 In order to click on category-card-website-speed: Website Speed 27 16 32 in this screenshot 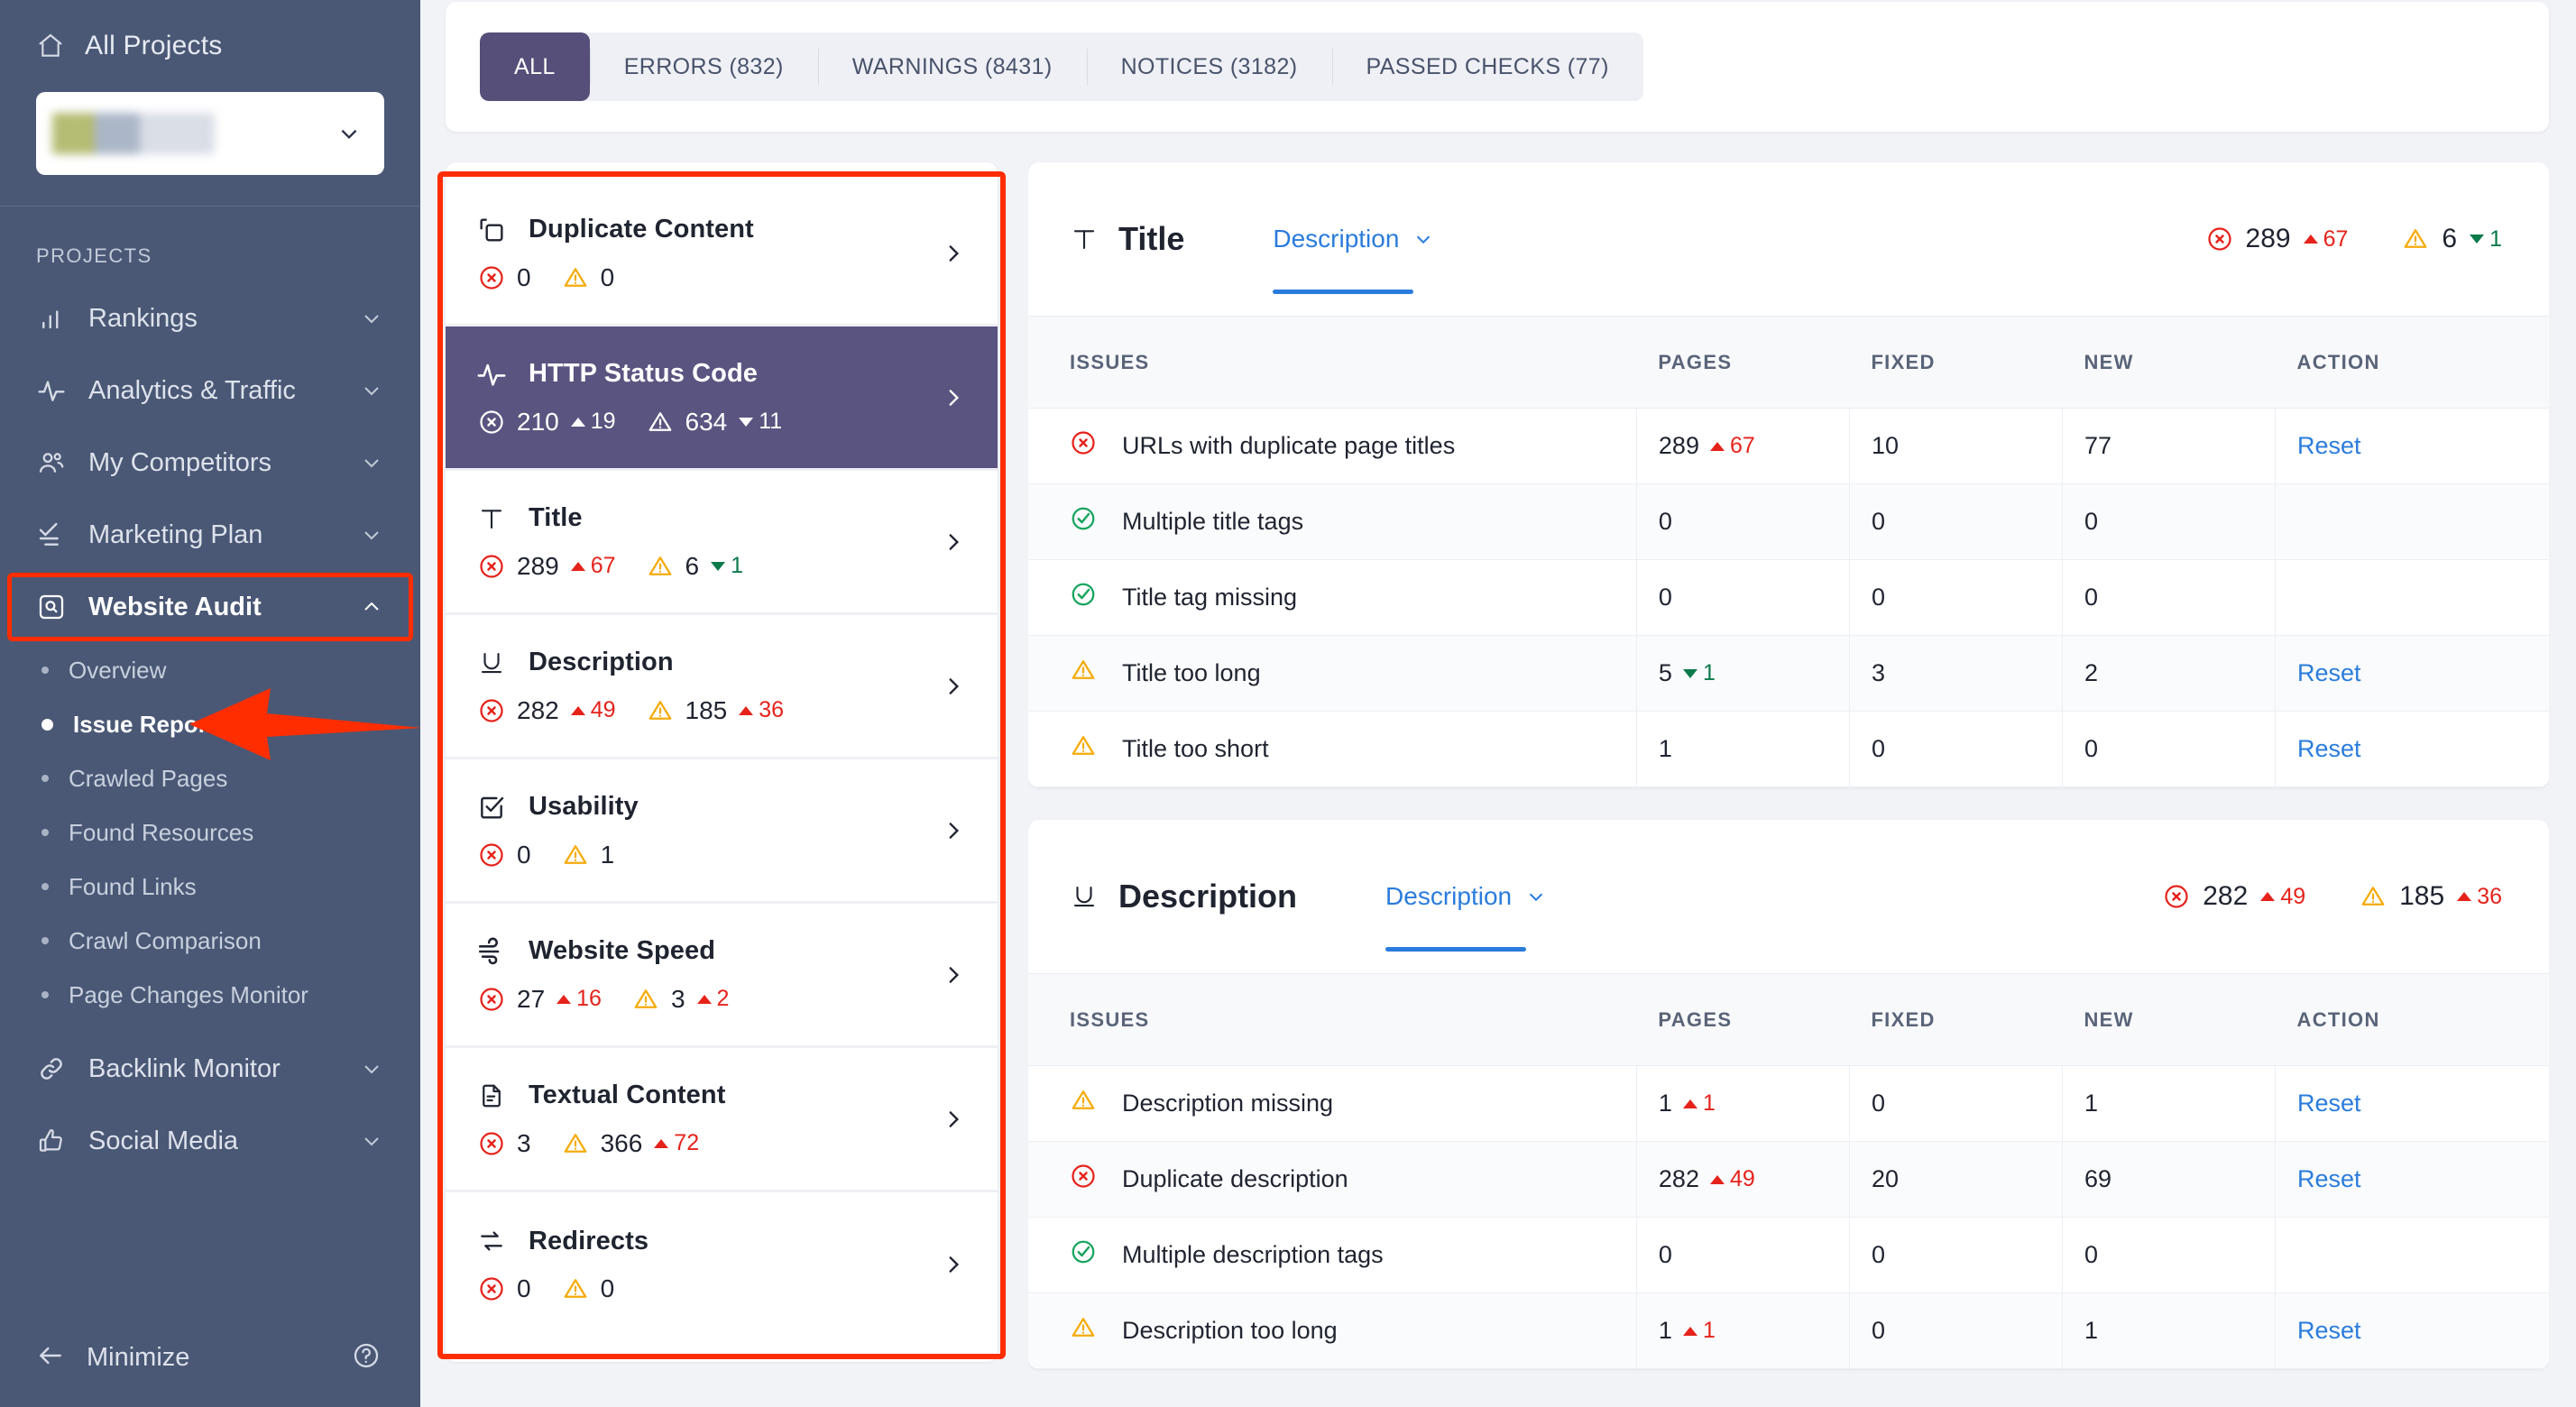, I will do `click(722, 976)`.